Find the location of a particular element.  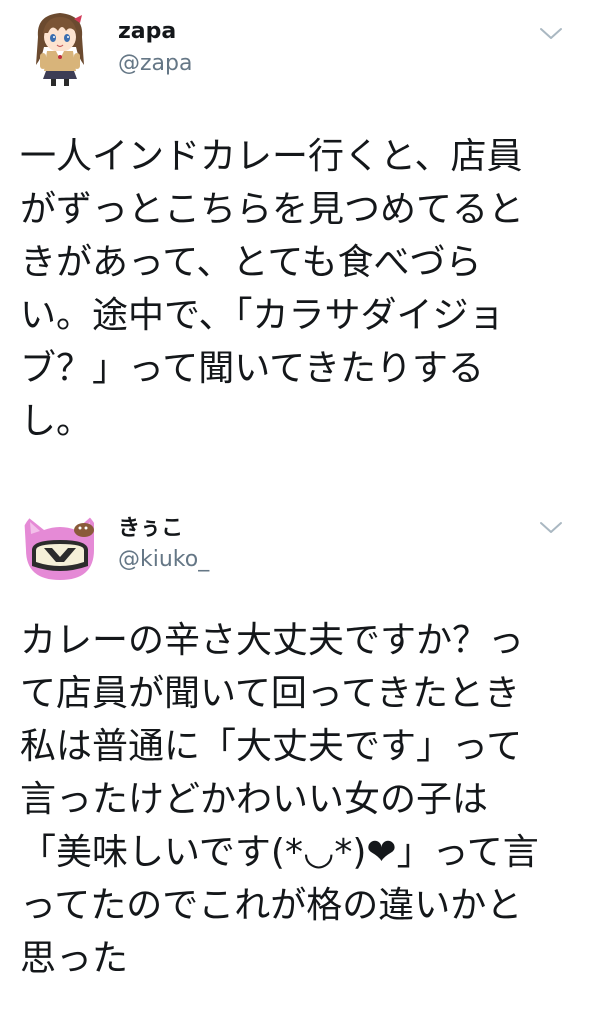

author-handle: @zapa is located at coordinates (155, 64).